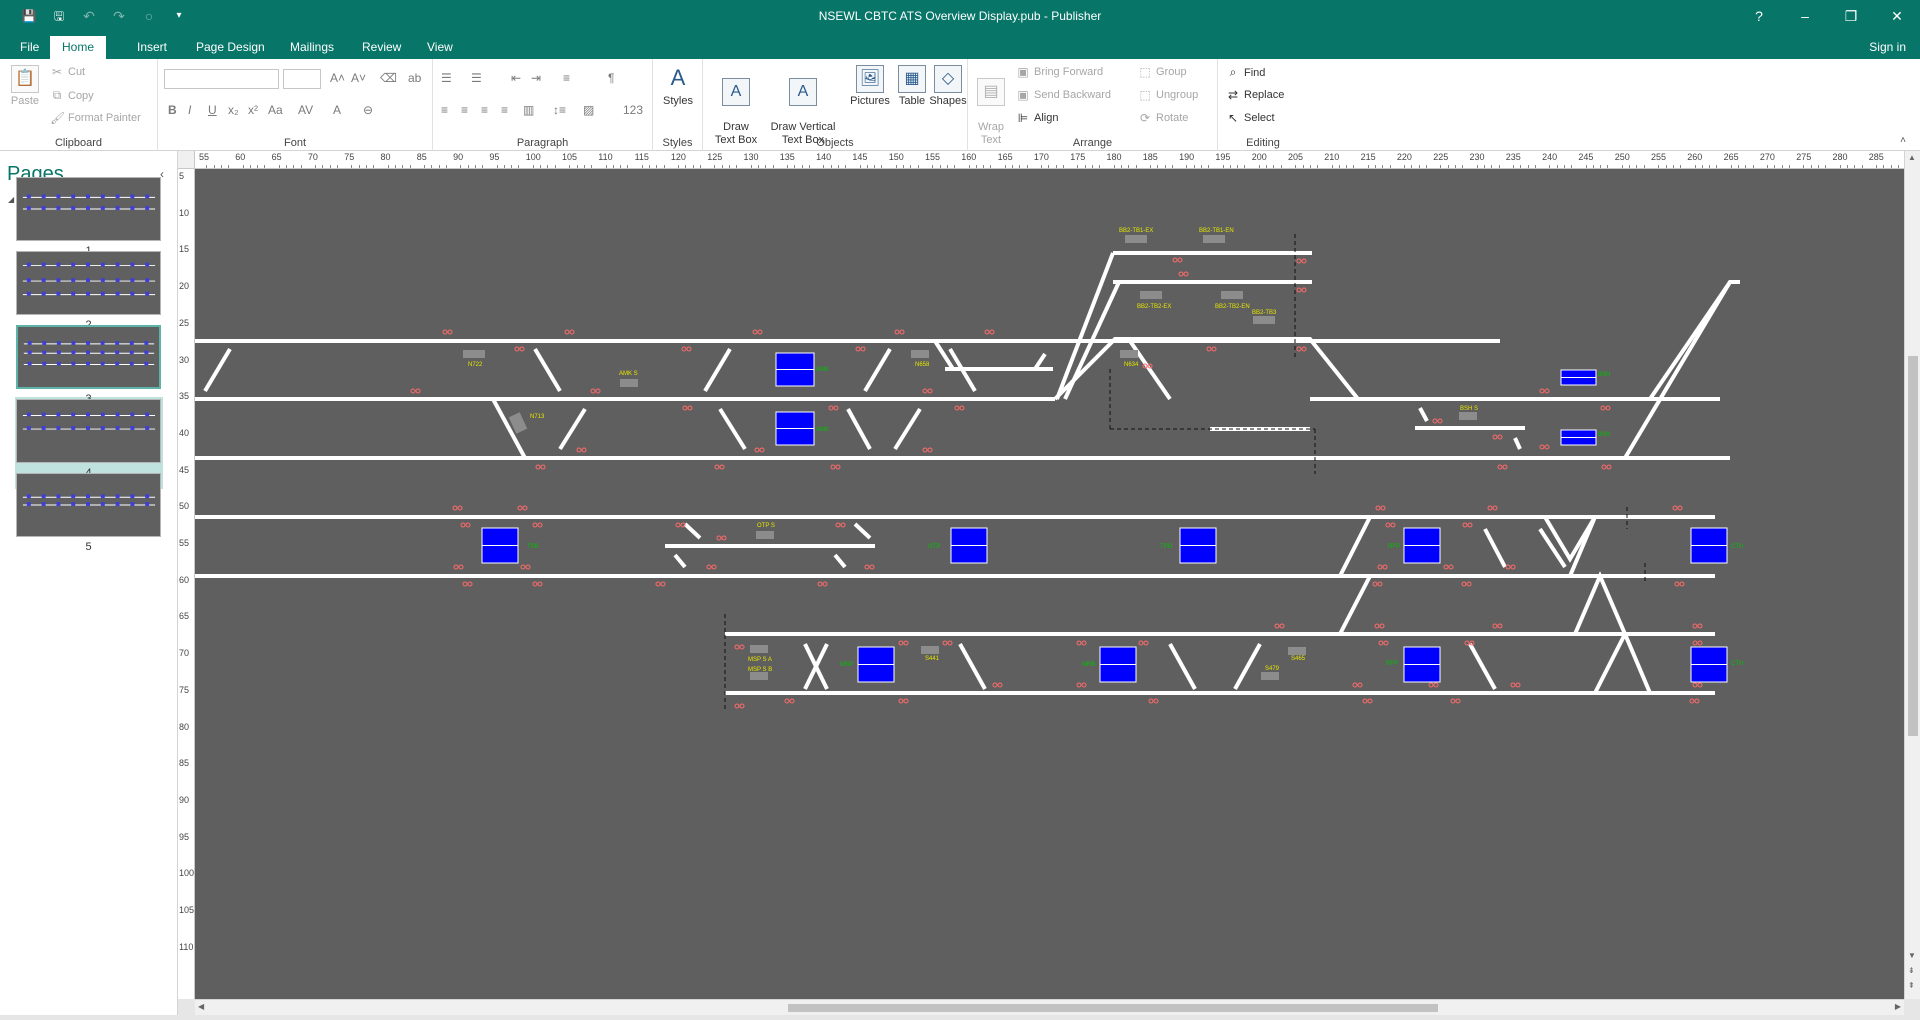 This screenshot has width=1920, height=1020. I want to click on shapes-label: Shapes, so click(948, 101).